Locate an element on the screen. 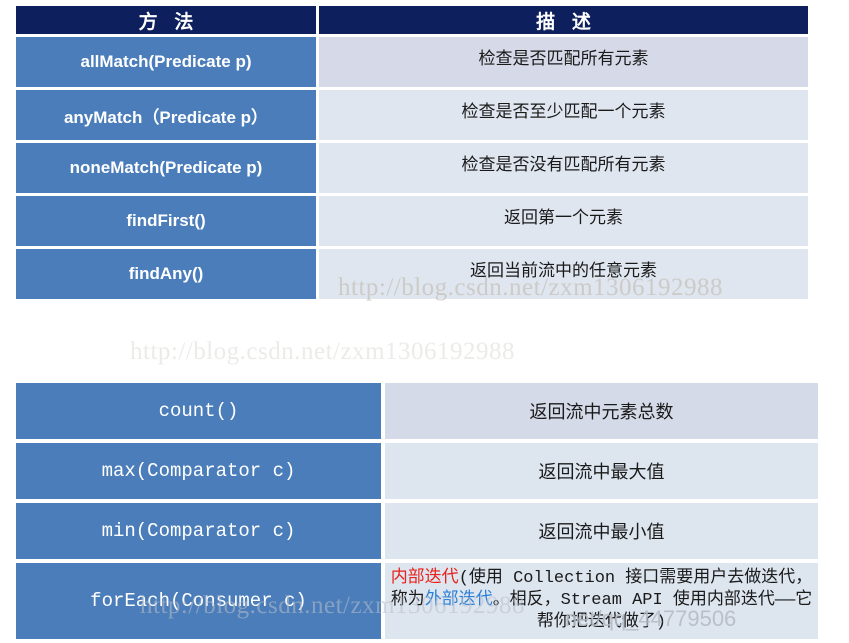 The image size is (849, 643). description-cell: 检查是否匹配所有元素 is located at coordinates (563, 62).